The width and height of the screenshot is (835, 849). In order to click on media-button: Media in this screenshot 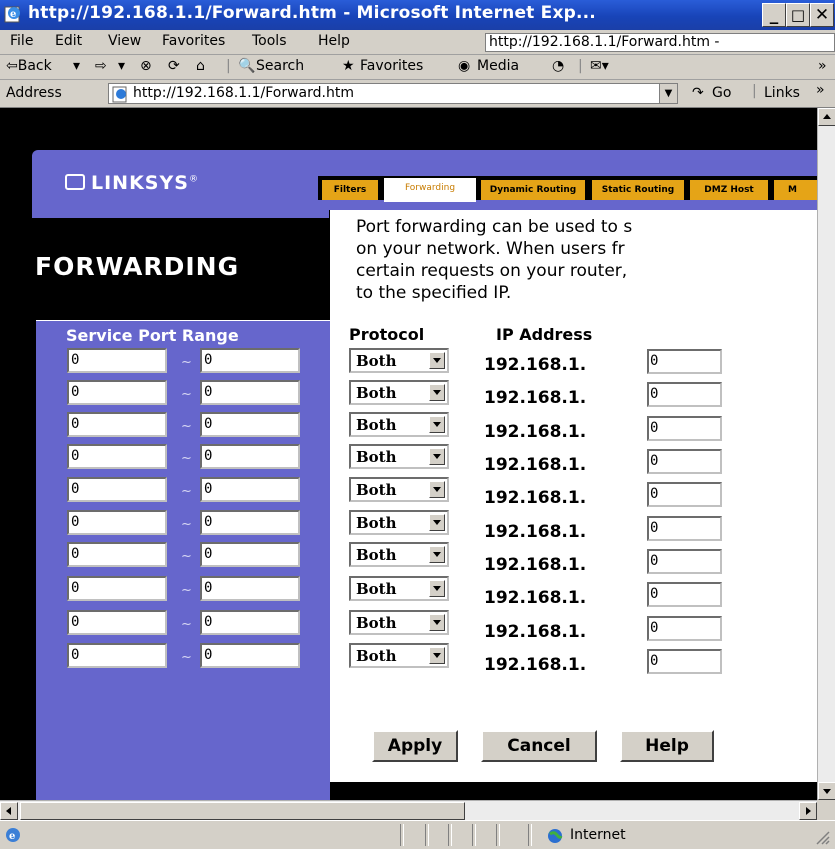, I will do `click(498, 66)`.